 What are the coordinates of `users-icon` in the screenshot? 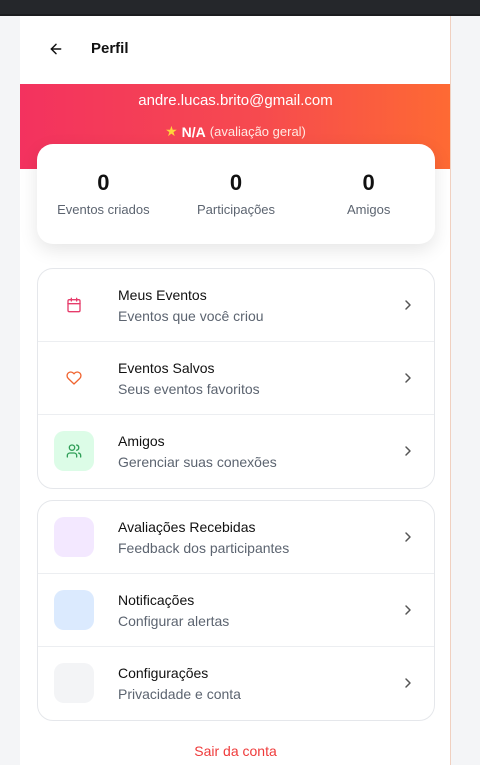 It's located at (74, 451).